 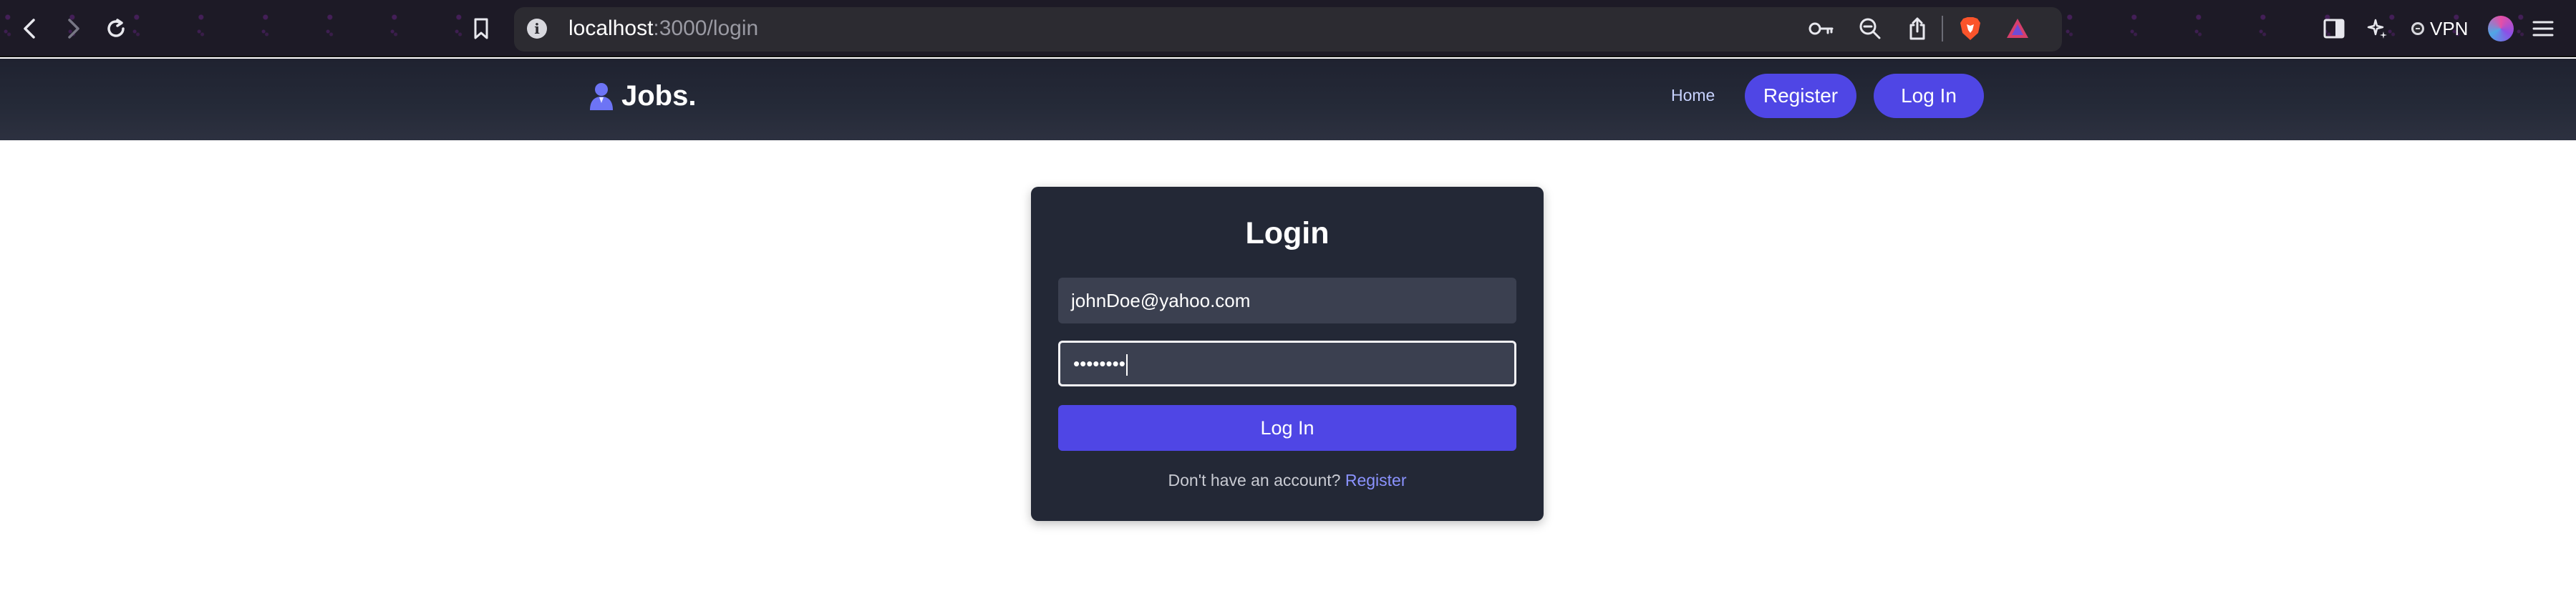 What do you see at coordinates (116, 28) in the screenshot?
I see `reload-icon` at bounding box center [116, 28].